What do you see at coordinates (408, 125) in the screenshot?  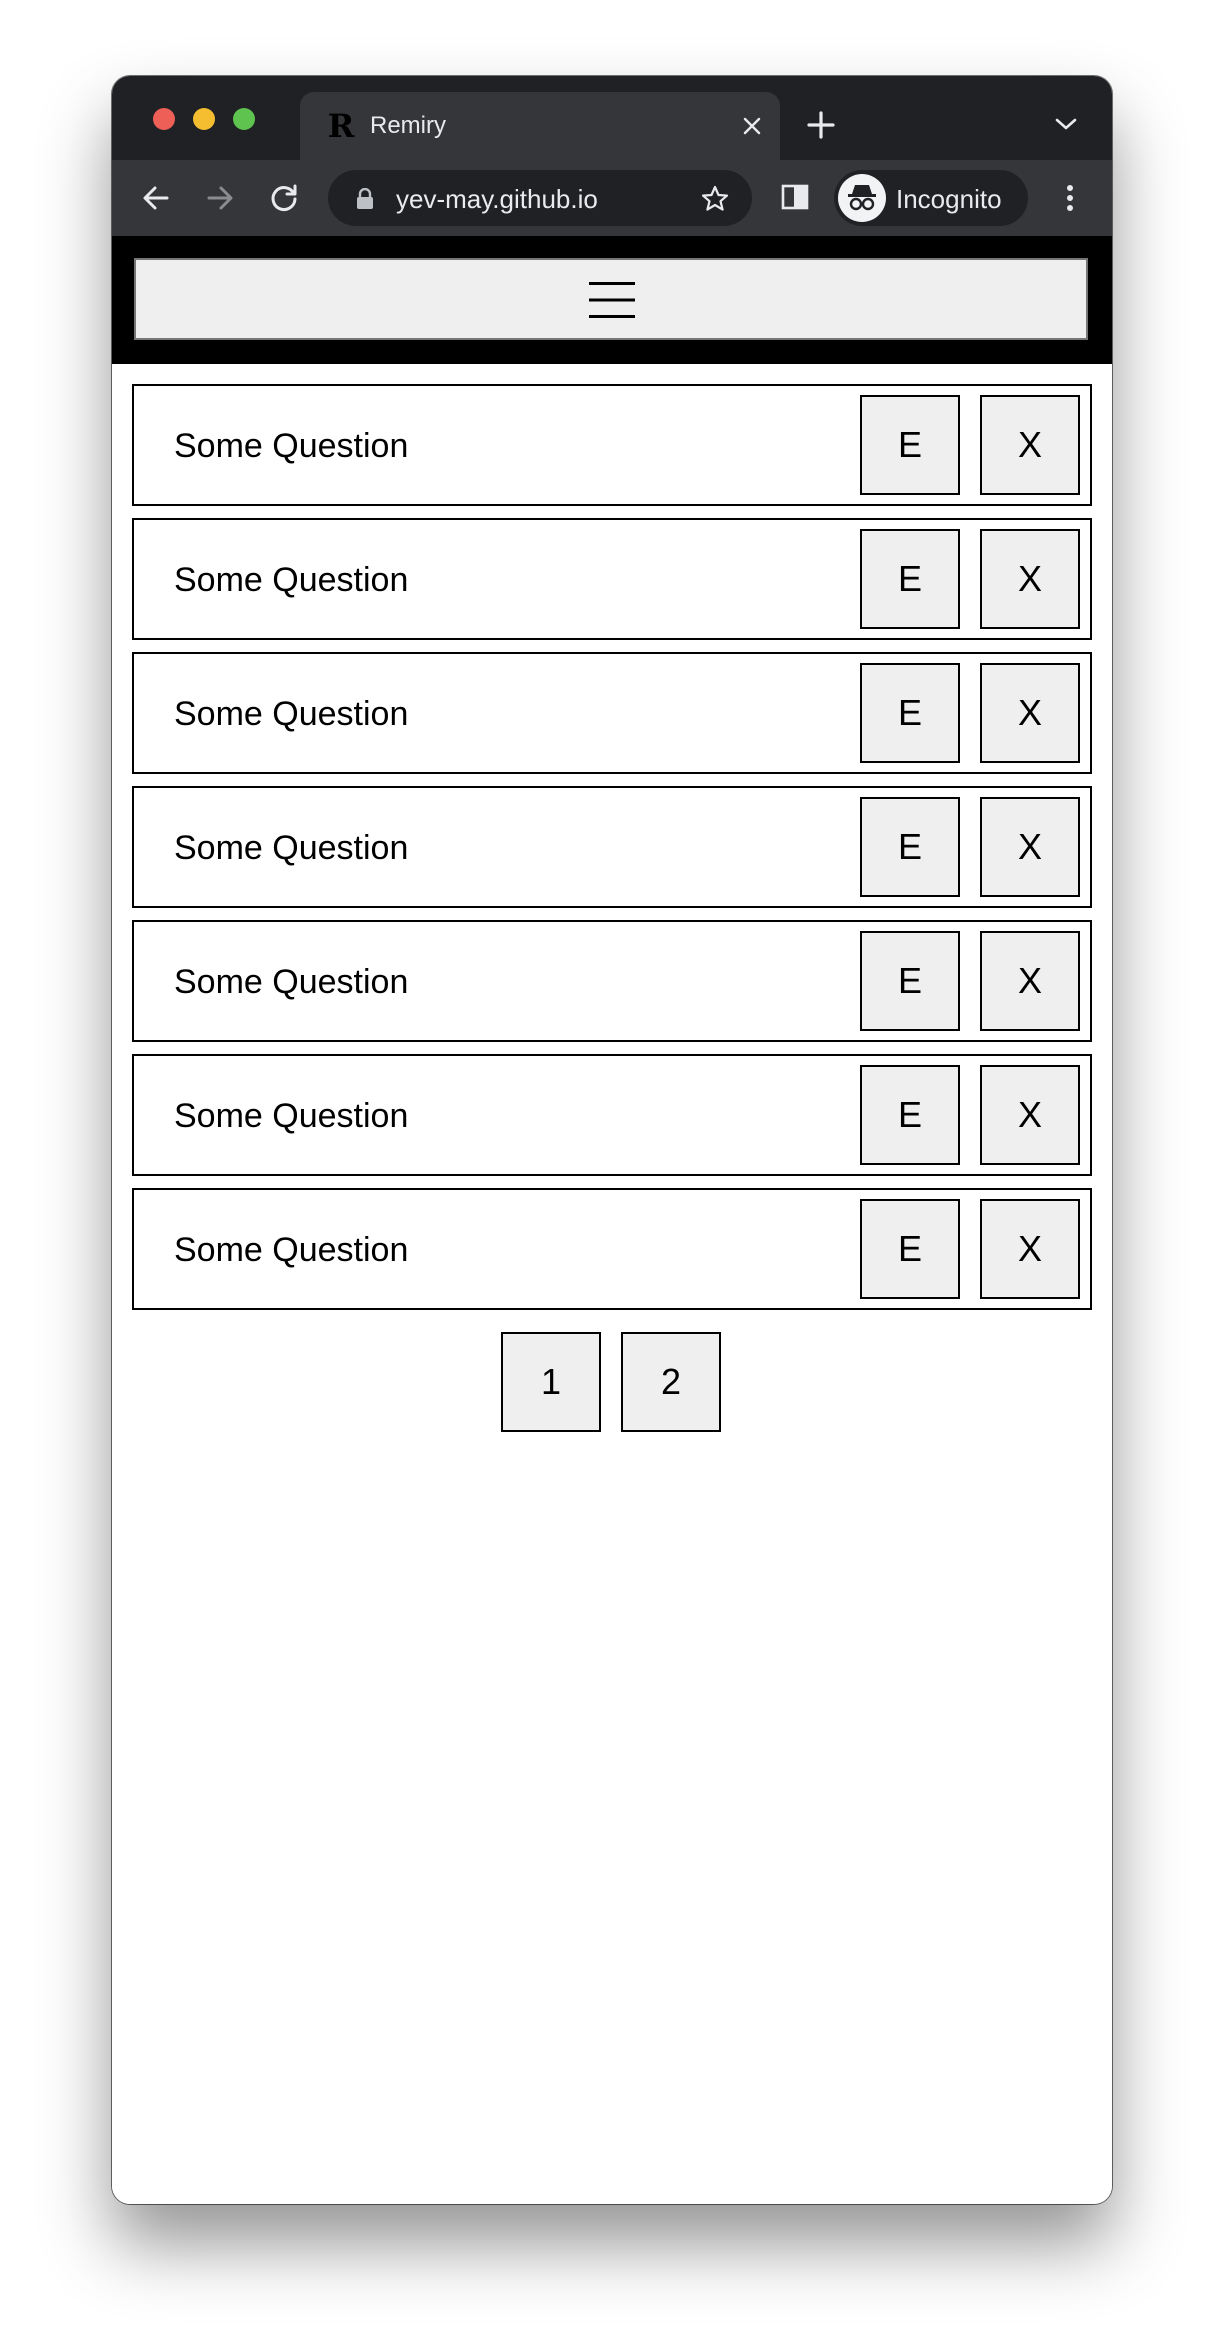 I see `tab-title: Remiry` at bounding box center [408, 125].